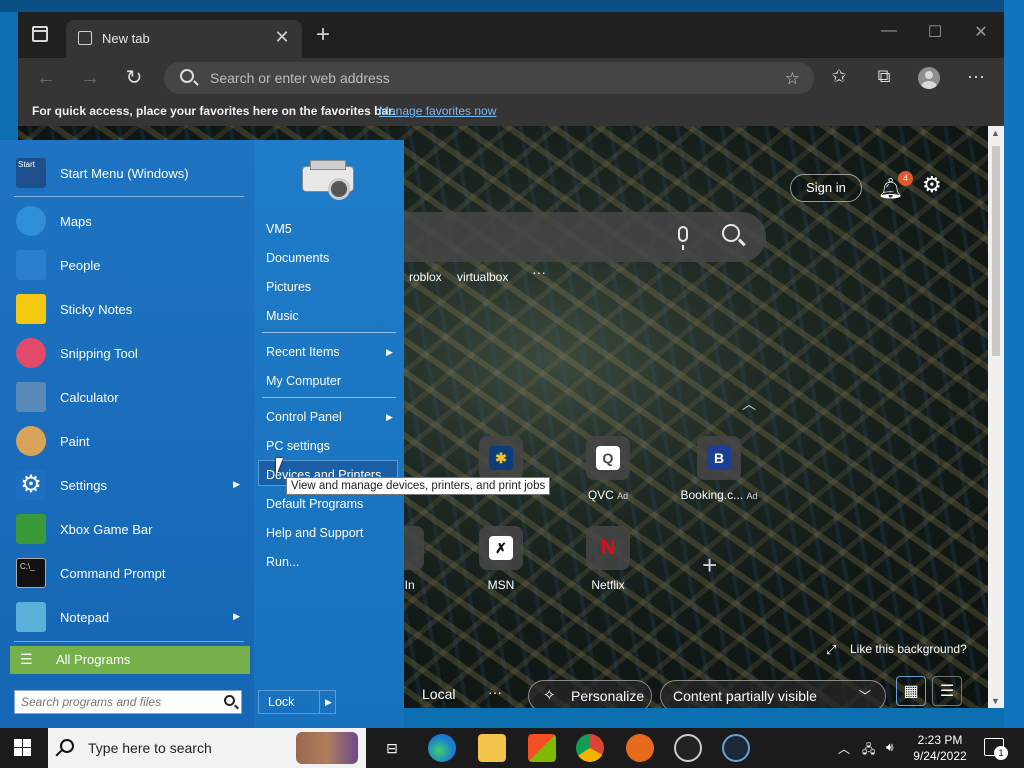 This screenshot has width=1024, height=768. What do you see at coordinates (303, 381) in the screenshot?
I see `place-my-computer: My Computer` at bounding box center [303, 381].